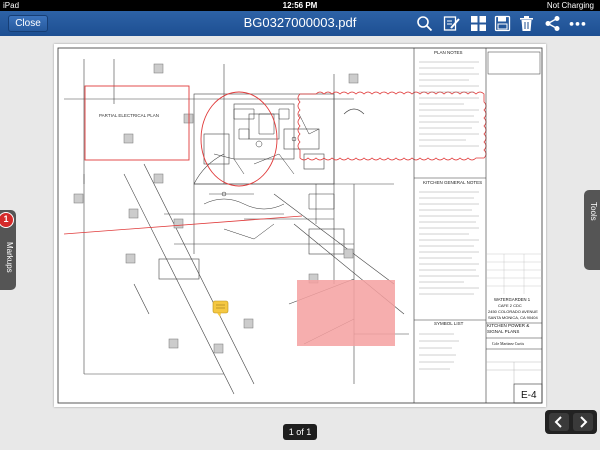  Describe the element at coordinates (346, 313) in the screenshot. I see `markup-highlight-box` at that location.